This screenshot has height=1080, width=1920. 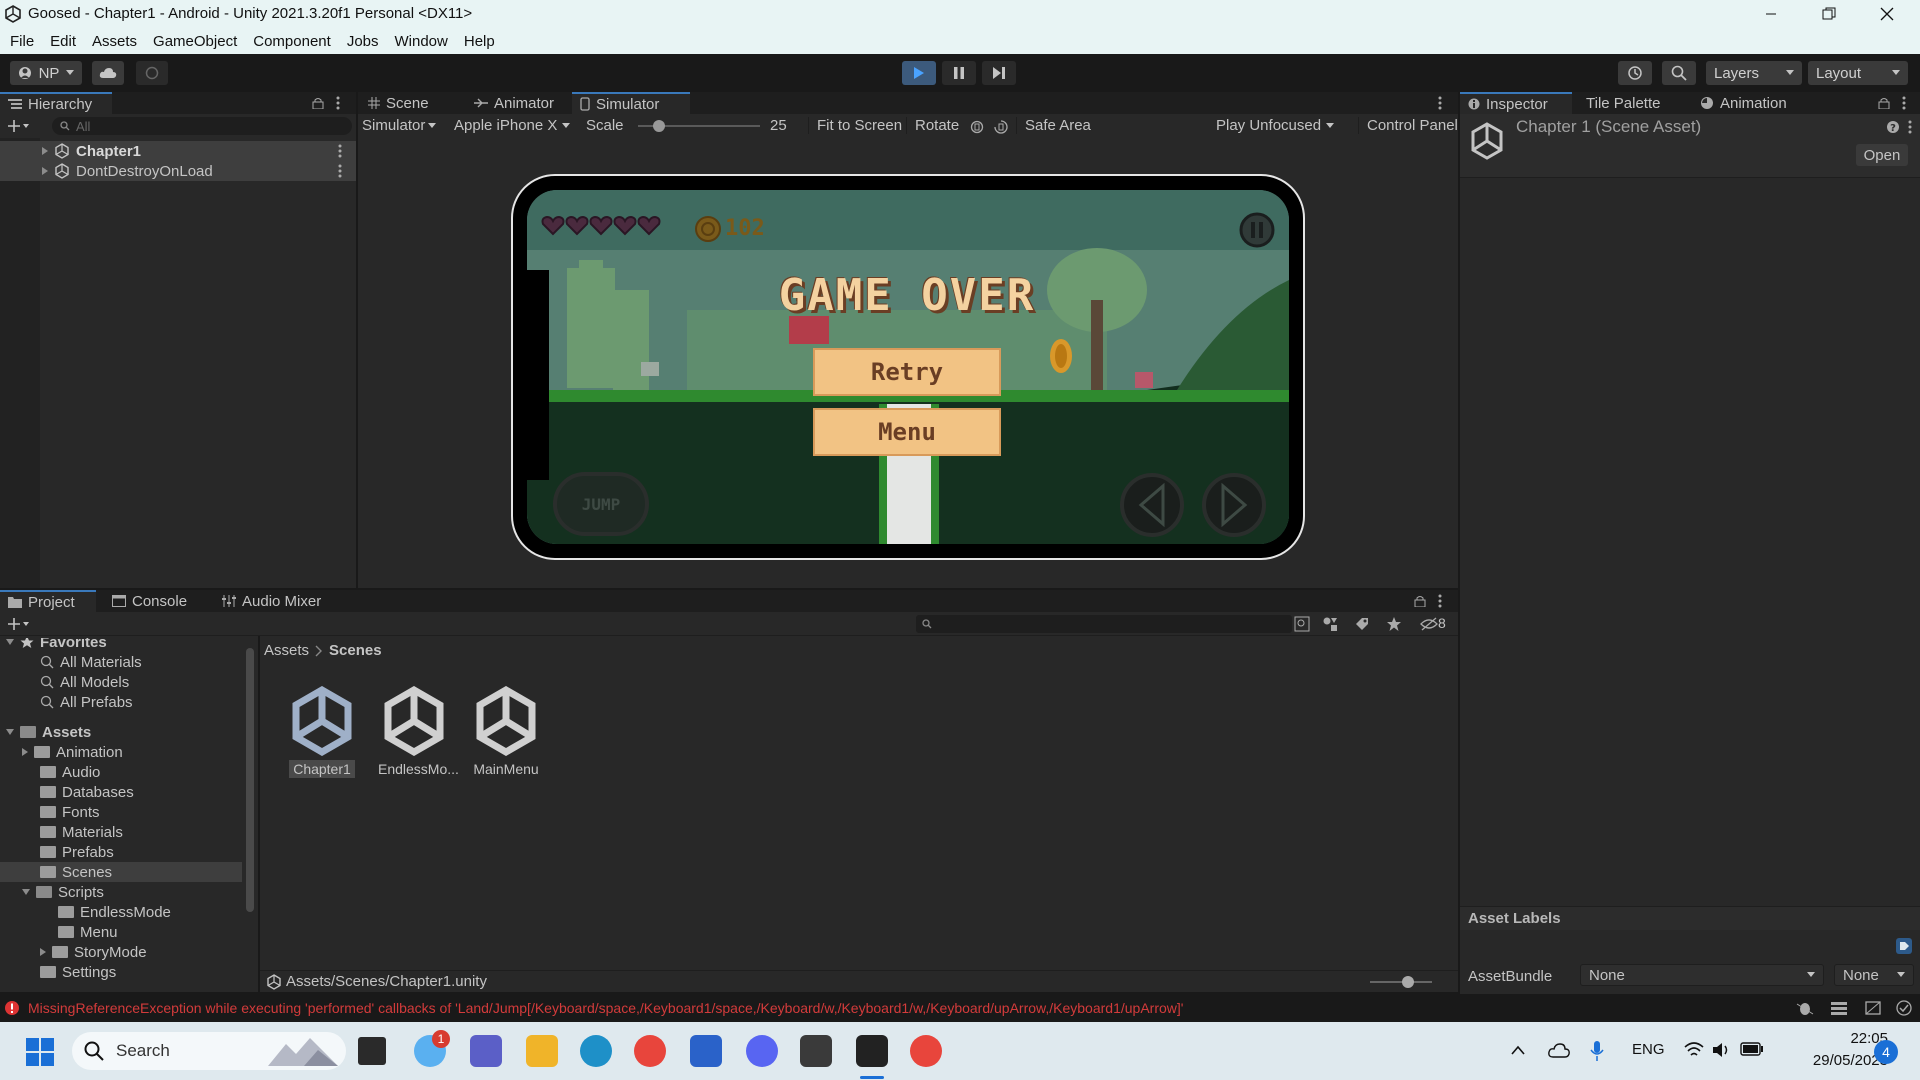 I want to click on discord-icon, so click(x=762, y=1051).